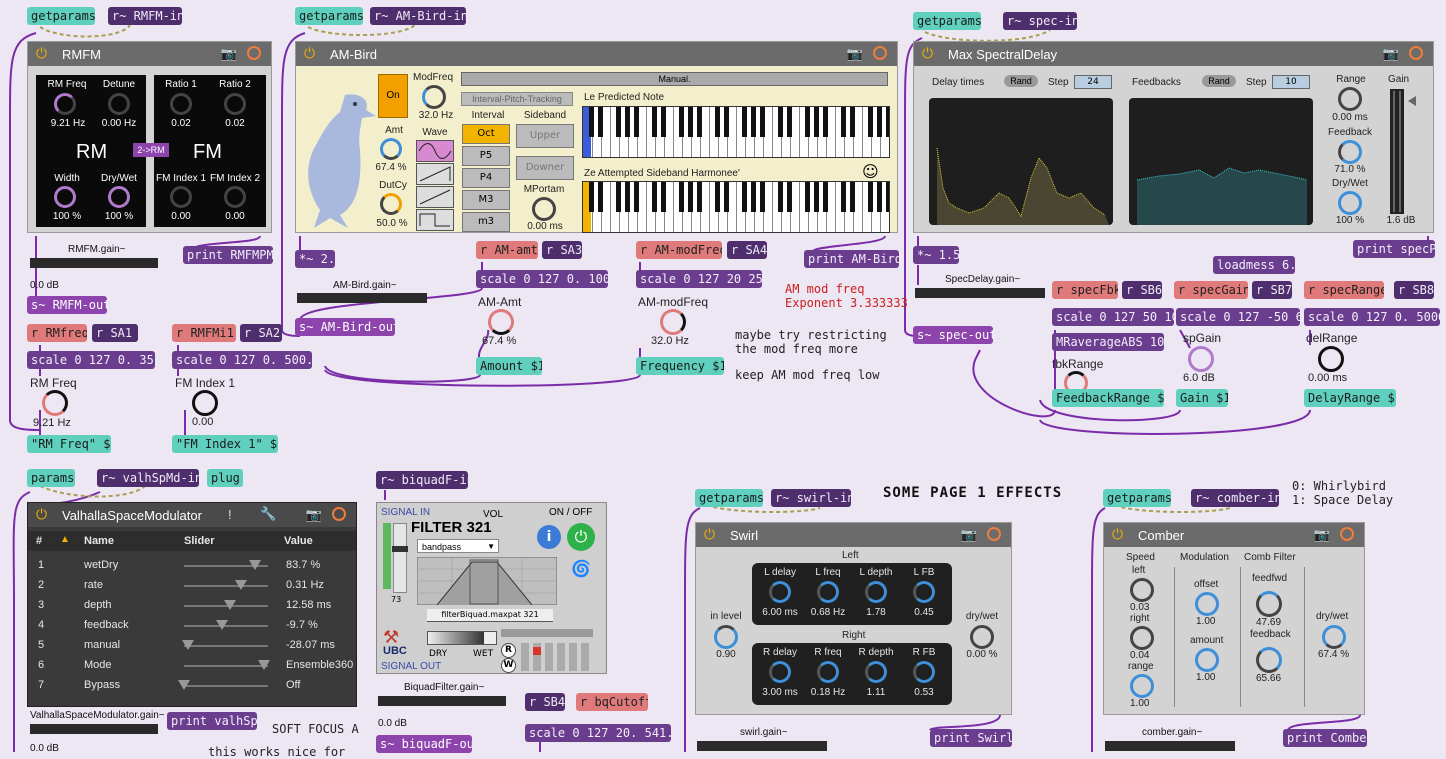 This screenshot has height=759, width=1446. What do you see at coordinates (119, 197) in the screenshot?
I see `drywet-dial` at bounding box center [119, 197].